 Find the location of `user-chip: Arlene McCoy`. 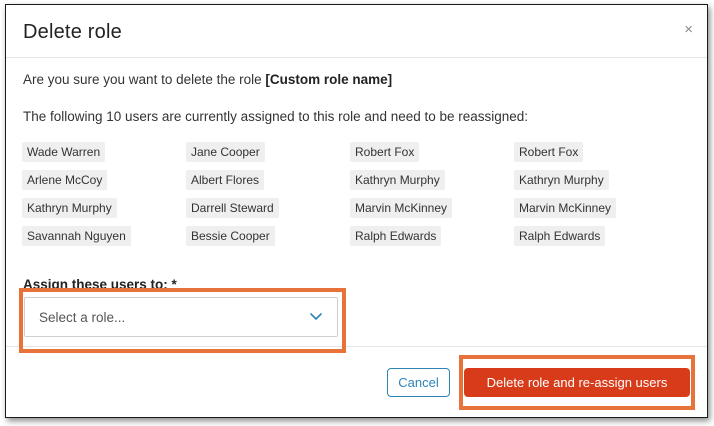

user-chip: Arlene McCoy is located at coordinates (65, 180).